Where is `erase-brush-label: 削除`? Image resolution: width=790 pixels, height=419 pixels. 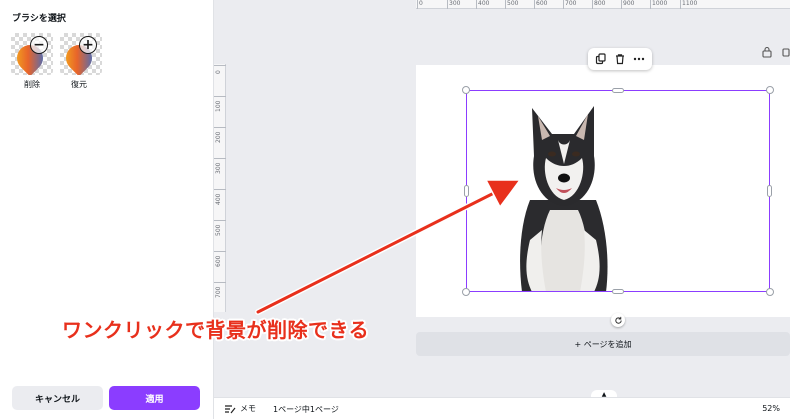 erase-brush-label: 削除 is located at coordinates (32, 84).